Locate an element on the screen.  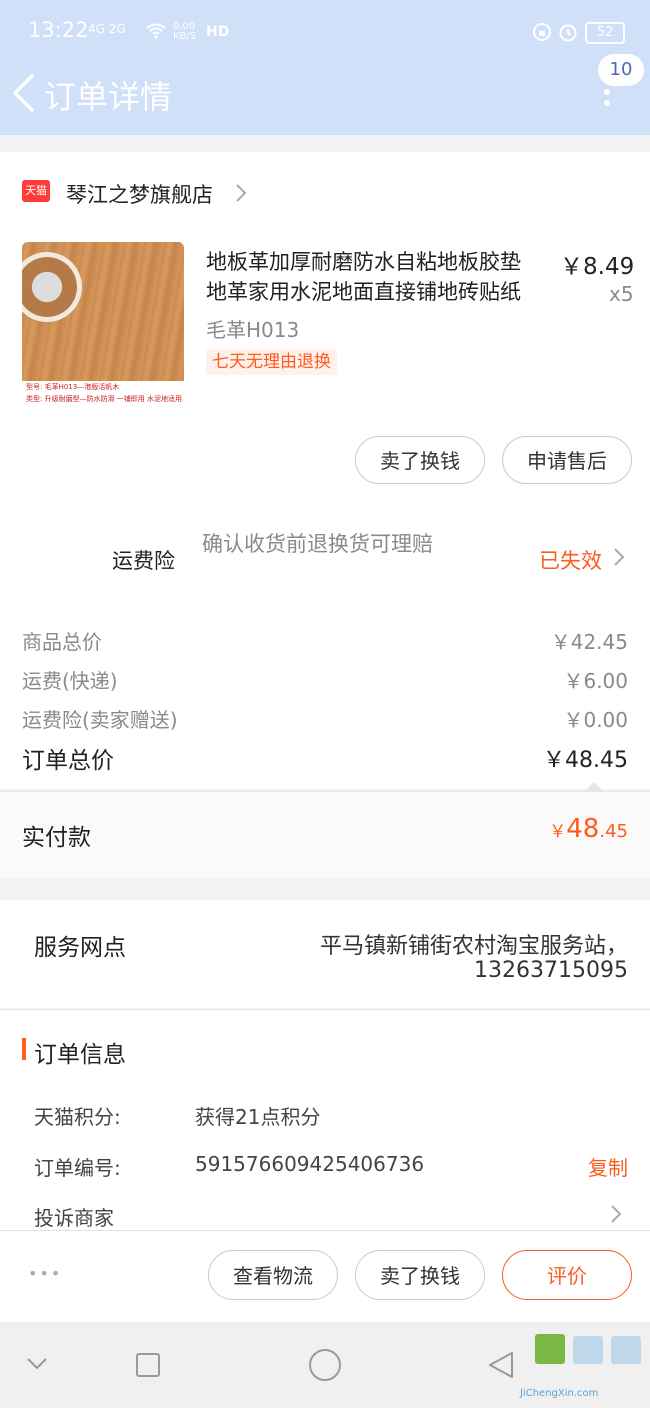
summary-value-goods: ￥42.45 is located at coordinates (589, 642).